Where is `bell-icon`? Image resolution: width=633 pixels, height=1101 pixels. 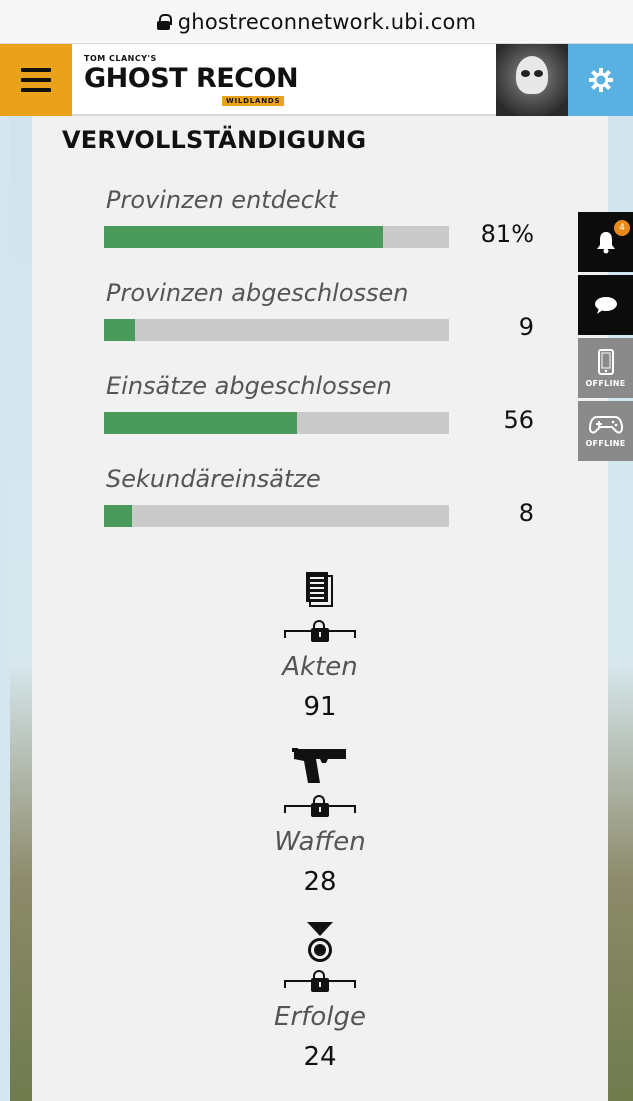 bell-icon is located at coordinates (605, 243).